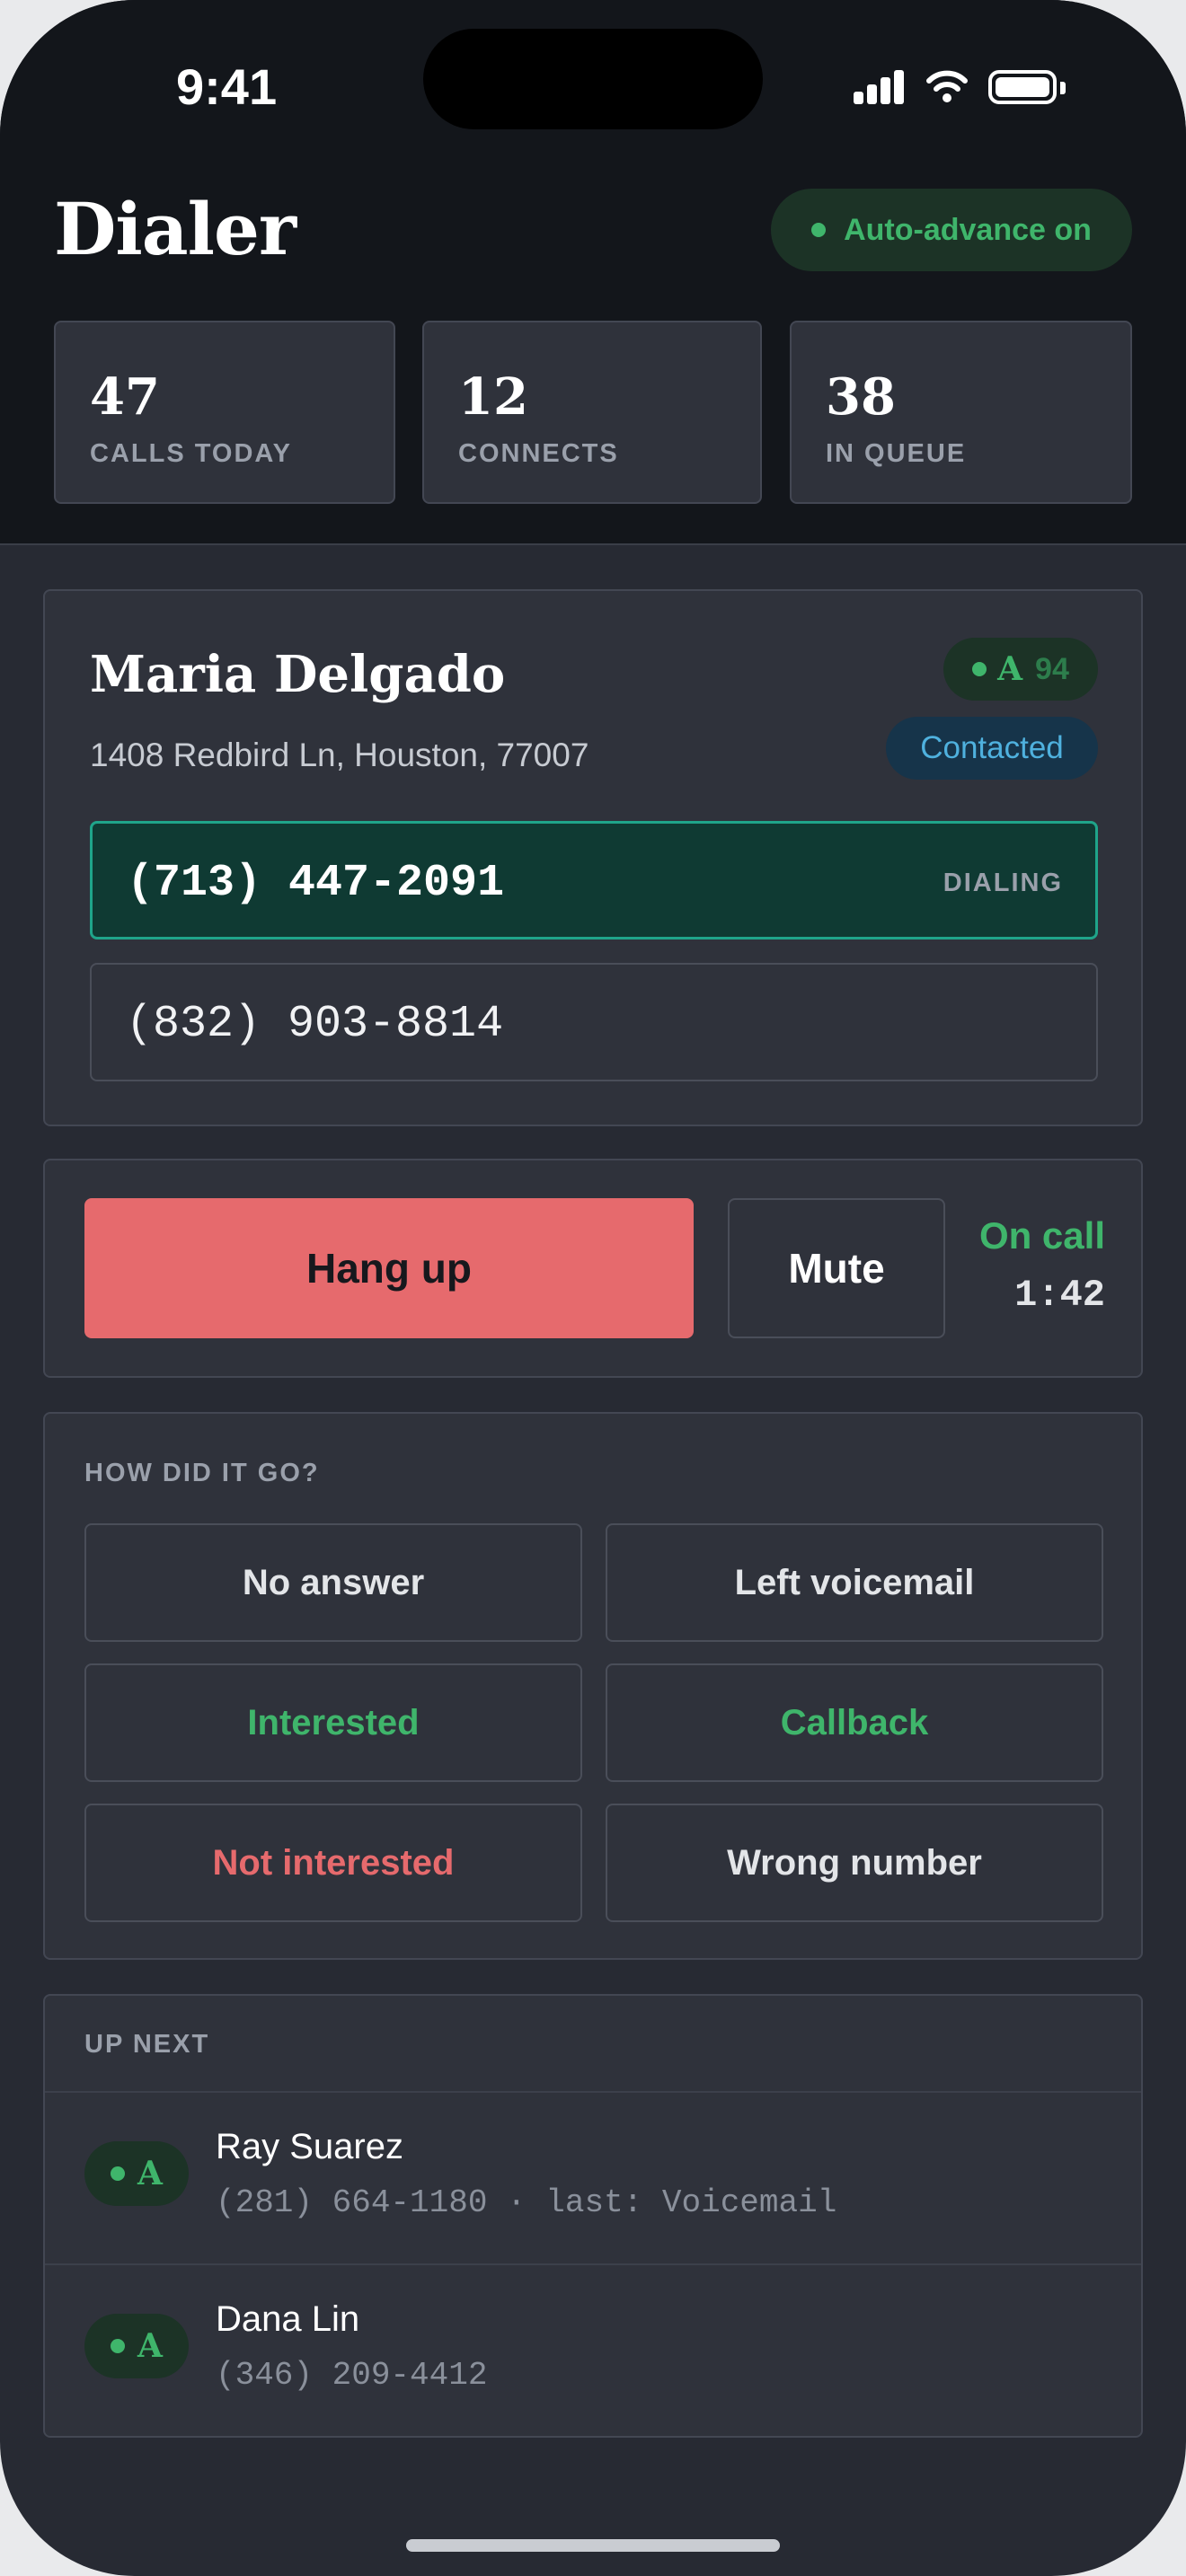  I want to click on phone-number: (832) 903-8814, so click(315, 1024).